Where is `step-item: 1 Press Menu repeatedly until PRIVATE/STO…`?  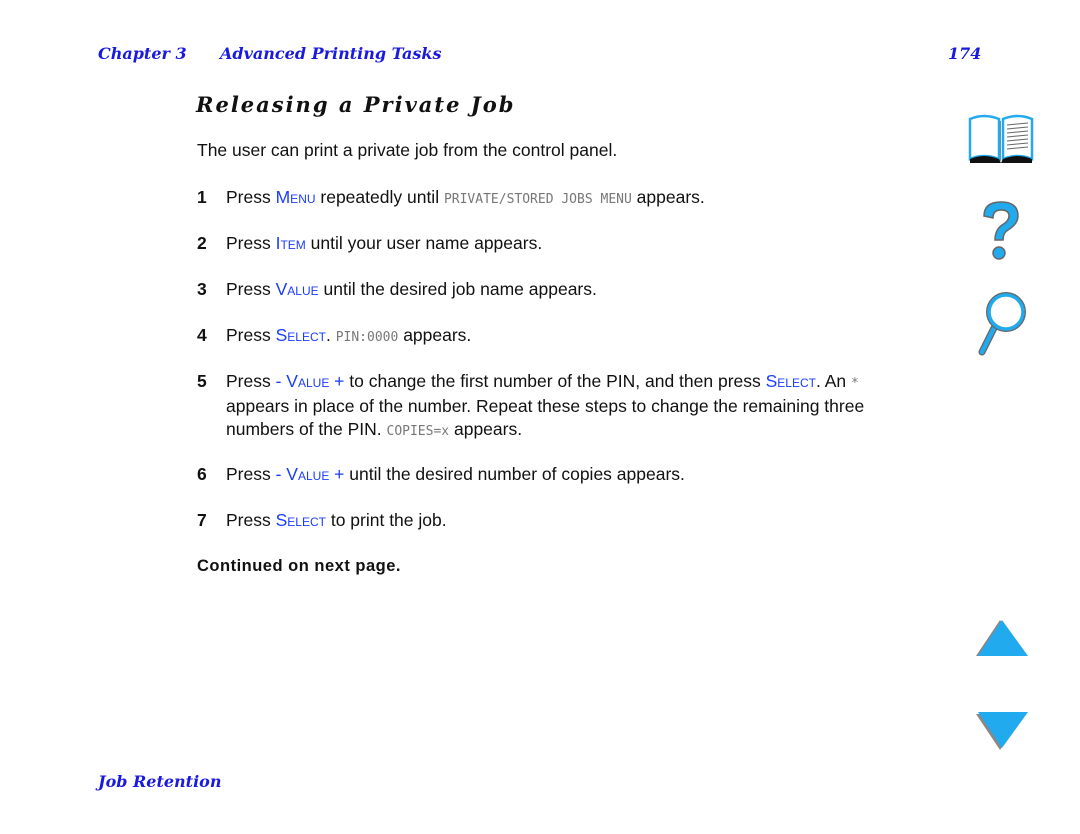 step-item: 1 Press Menu repeatedly until PRIVATE/STO… is located at coordinates (547, 198).